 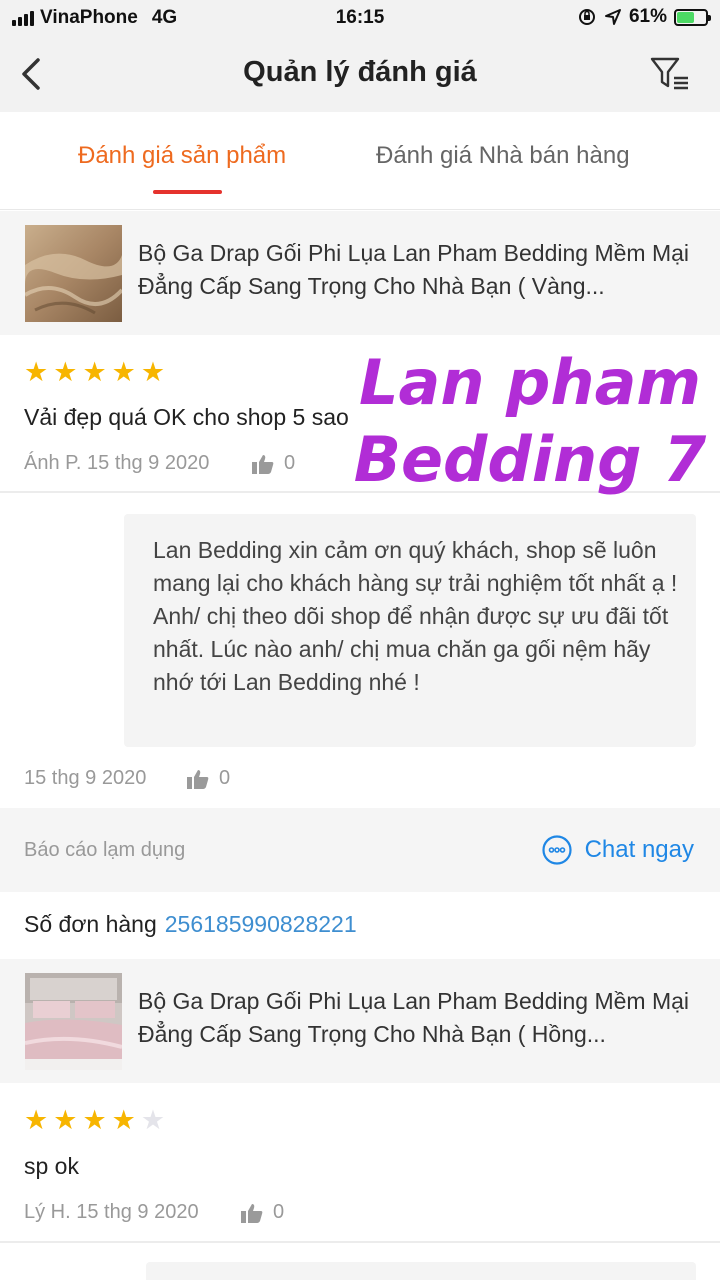 What do you see at coordinates (692, 17) in the screenshot?
I see `battery-icon` at bounding box center [692, 17].